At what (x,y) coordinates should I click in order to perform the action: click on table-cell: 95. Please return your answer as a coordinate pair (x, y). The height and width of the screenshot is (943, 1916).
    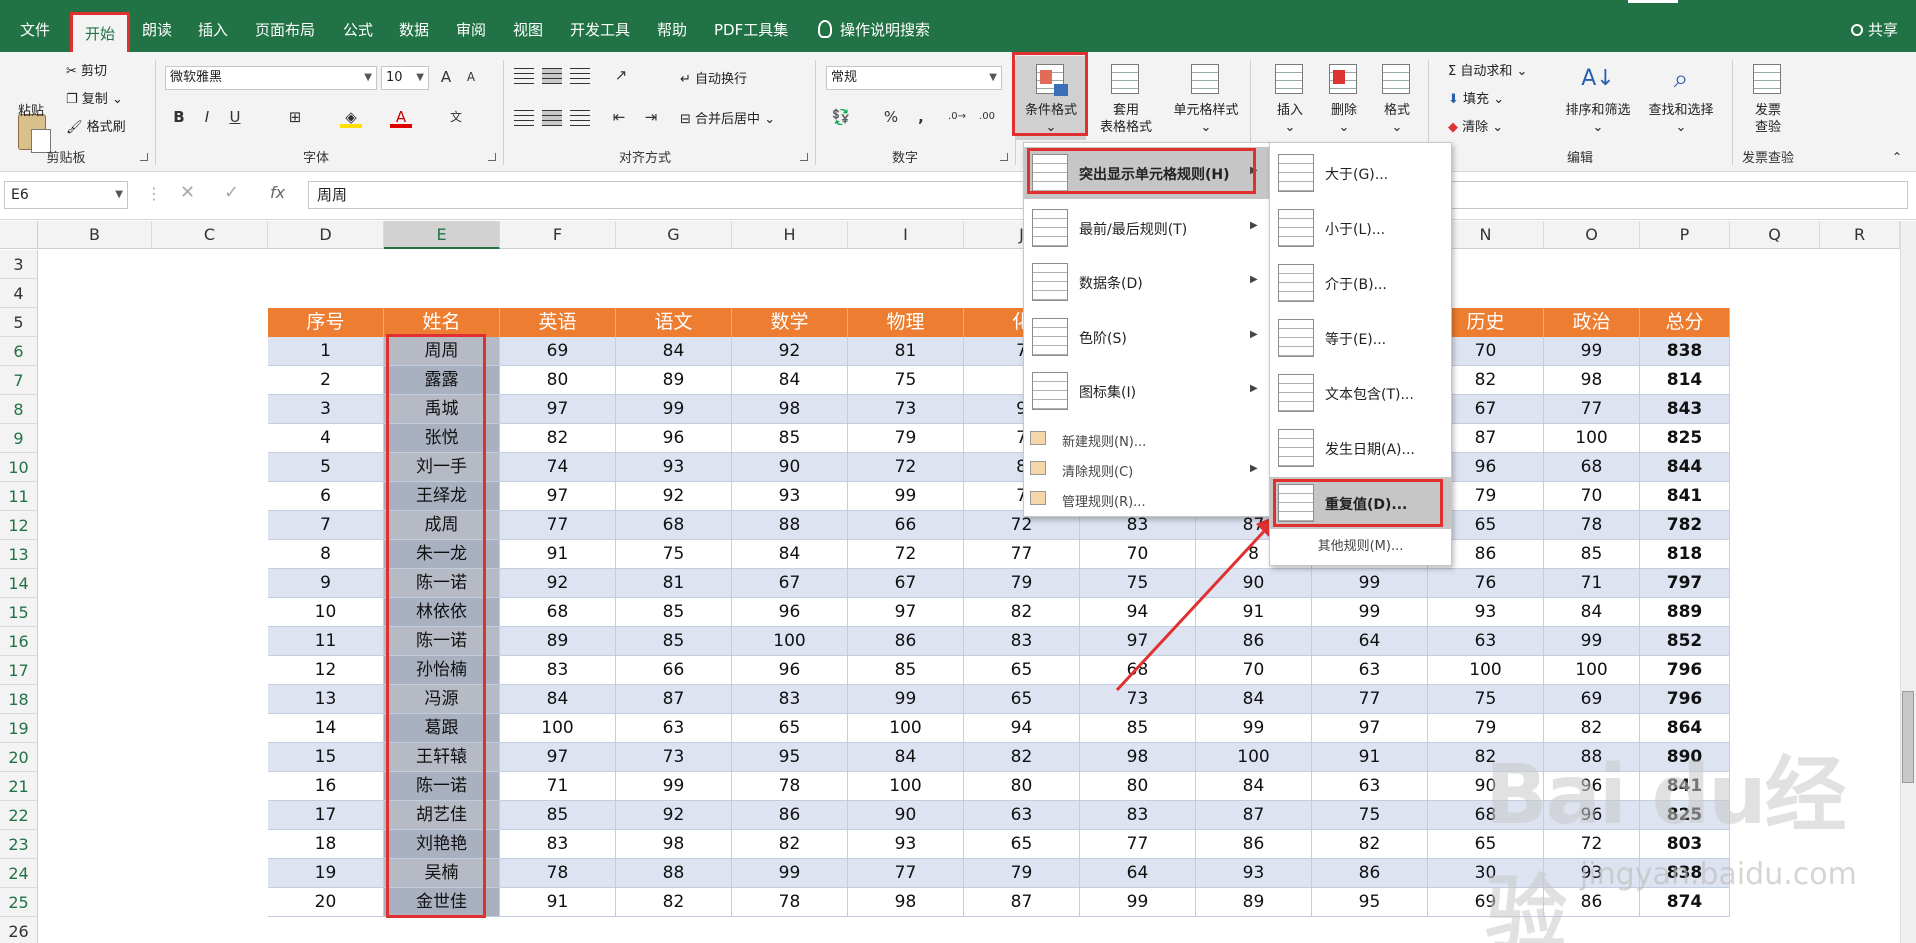
    Looking at the image, I should click on (790, 757).